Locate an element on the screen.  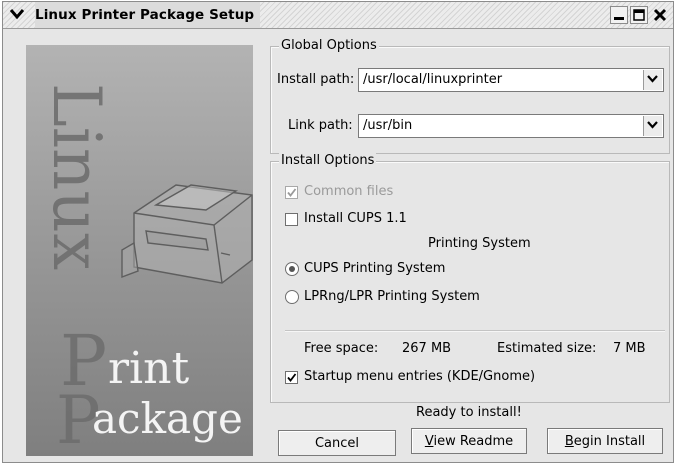
link-path-combo: /usr/bin is located at coordinates (511, 126).